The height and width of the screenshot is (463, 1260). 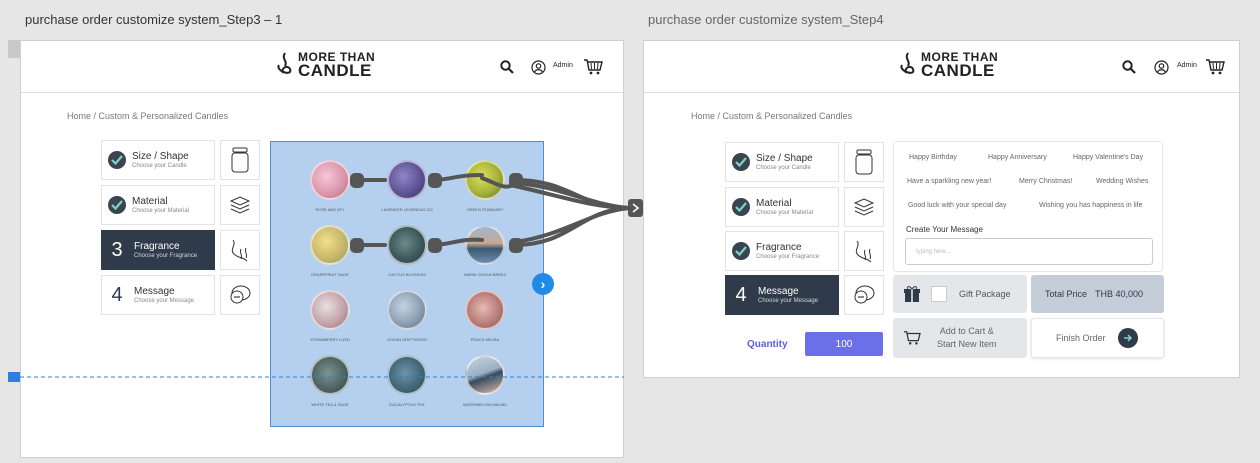 What do you see at coordinates (1108, 157) in the screenshot?
I see `message-tag: Happy Valentine's Day` at bounding box center [1108, 157].